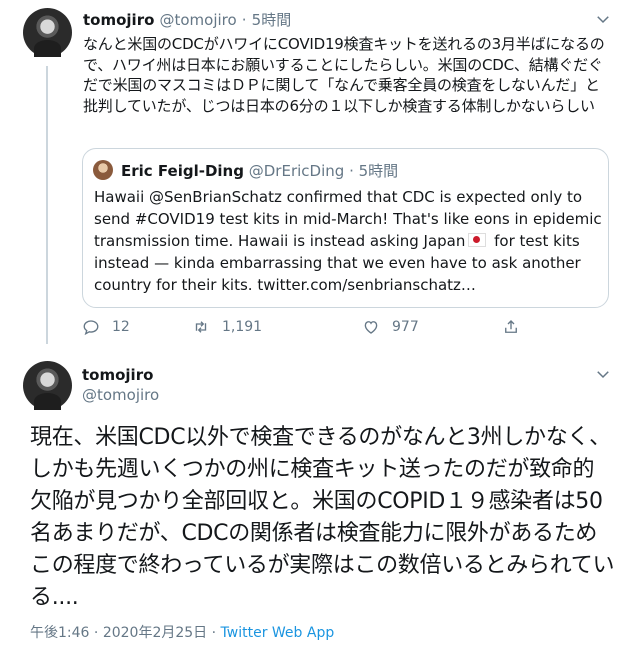  Describe the element at coordinates (296, 171) in the screenshot. I see `quoted-author-handle: @DrEricDing` at that location.